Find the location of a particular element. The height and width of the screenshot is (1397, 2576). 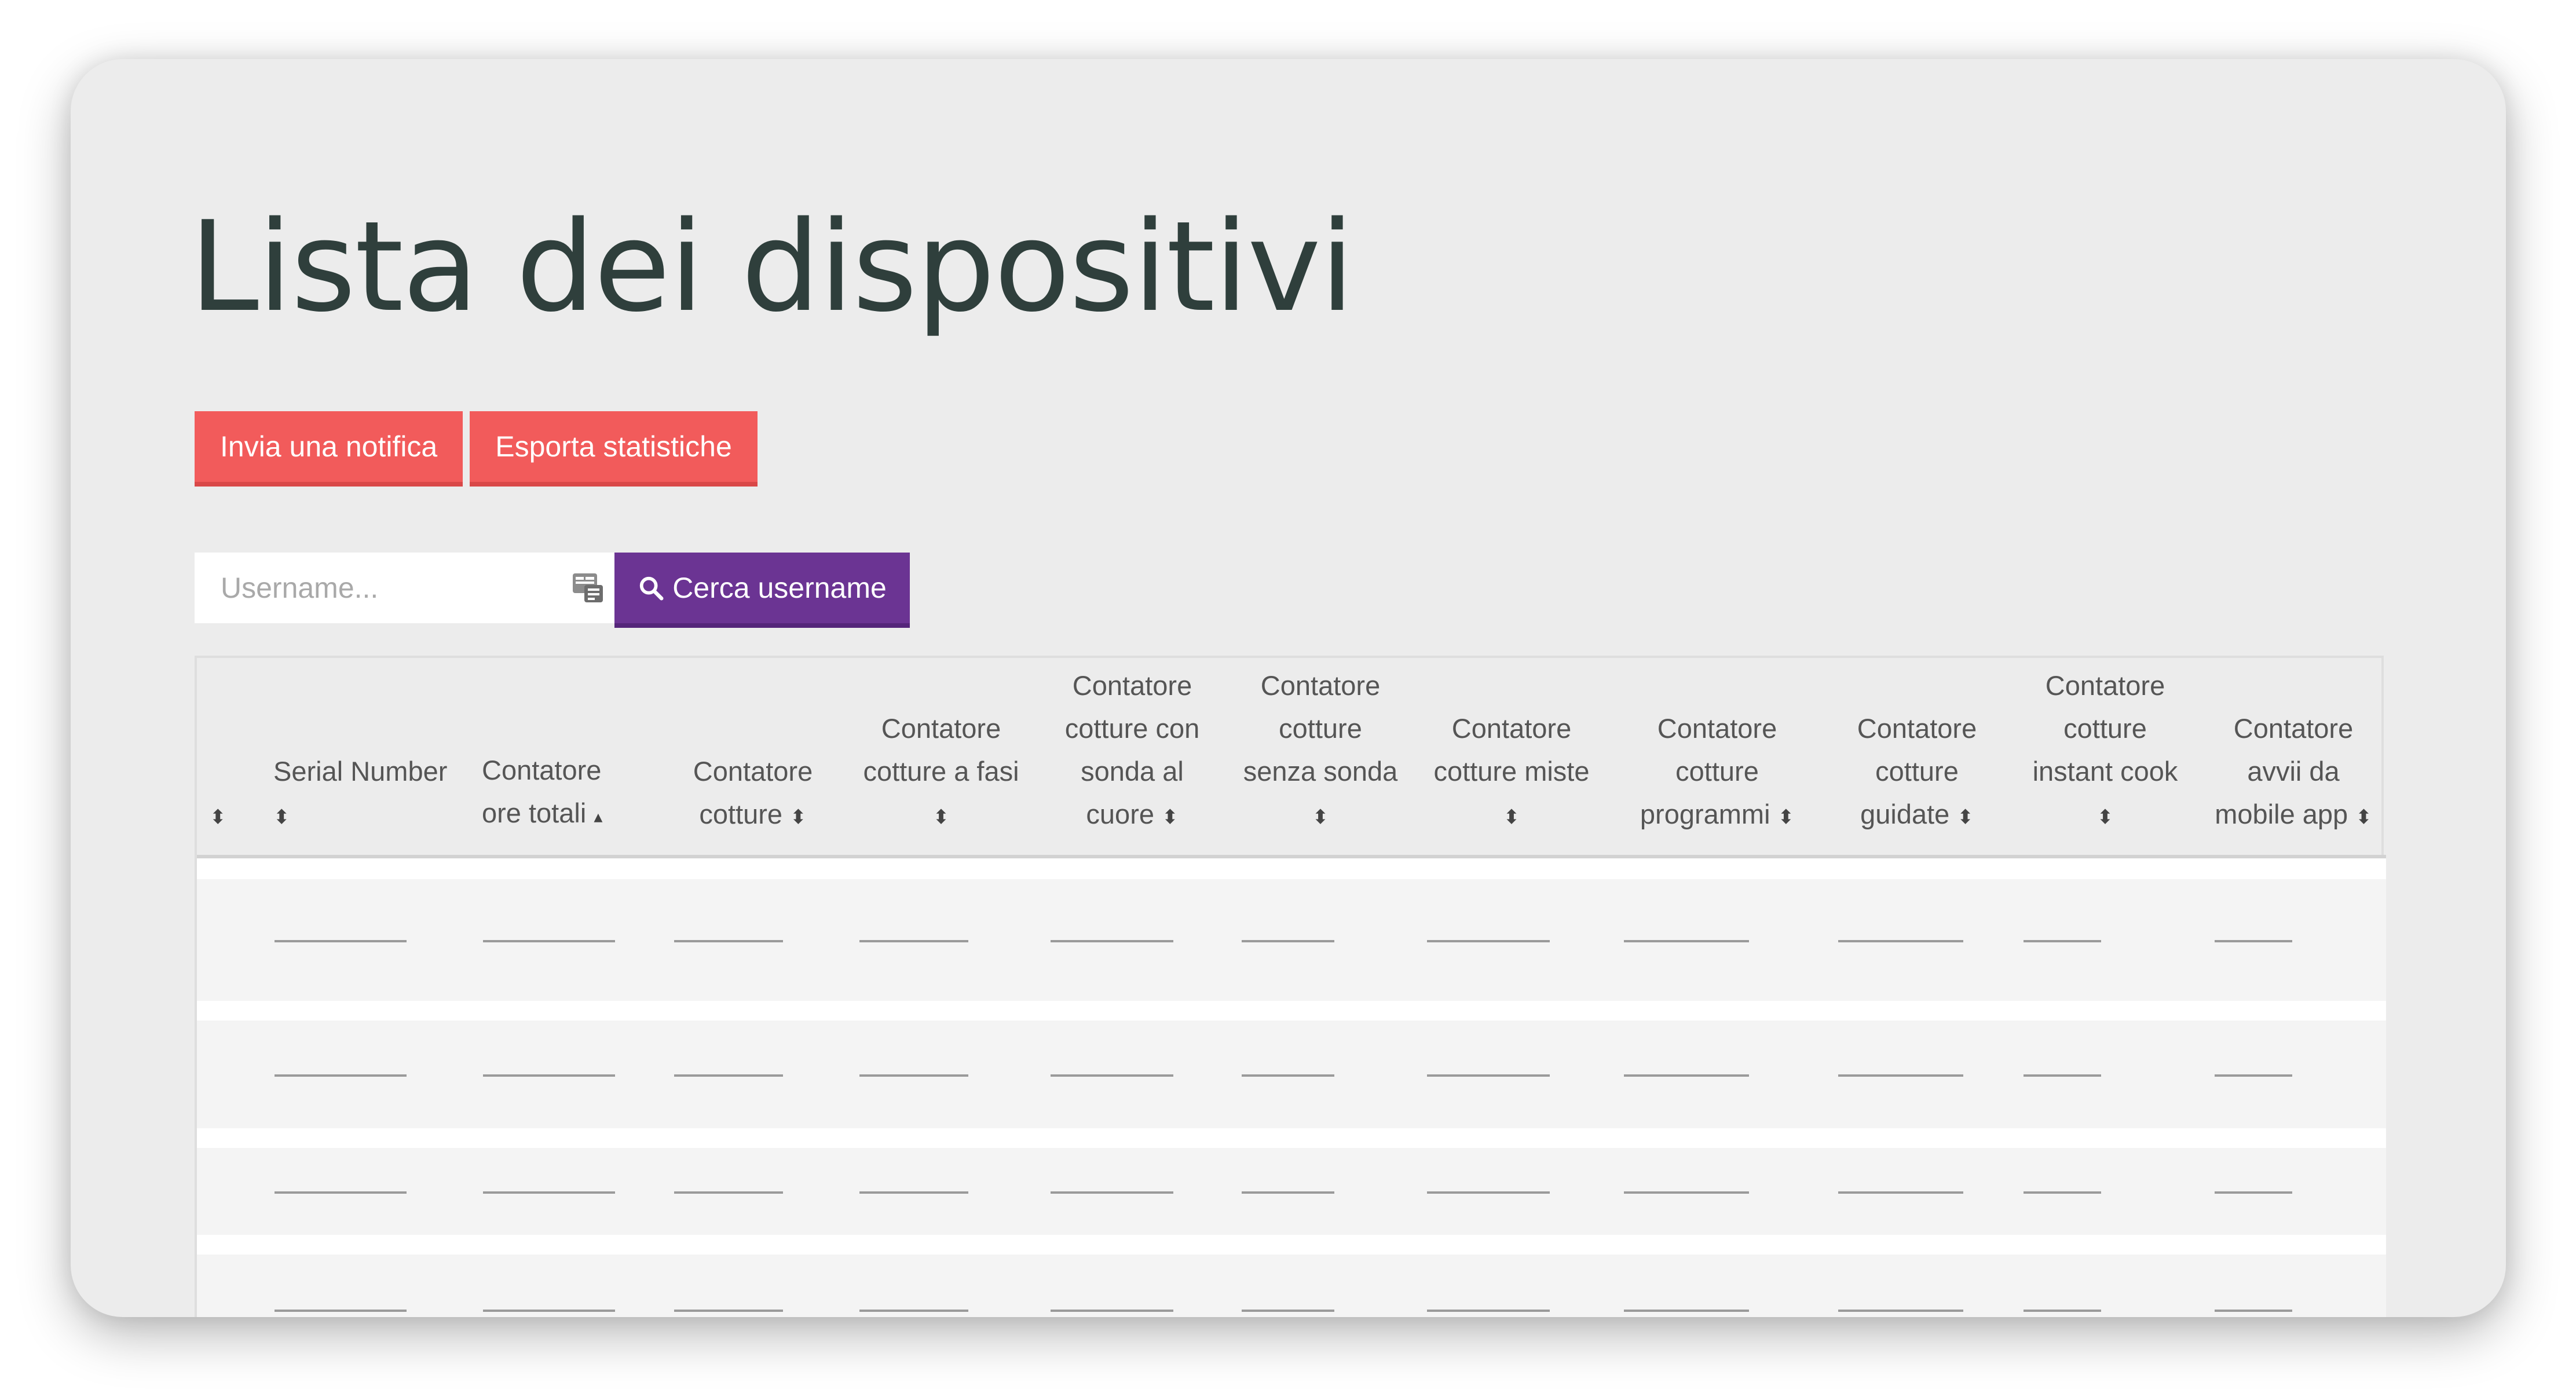

search-button-label: Cerca username is located at coordinates (779, 588).